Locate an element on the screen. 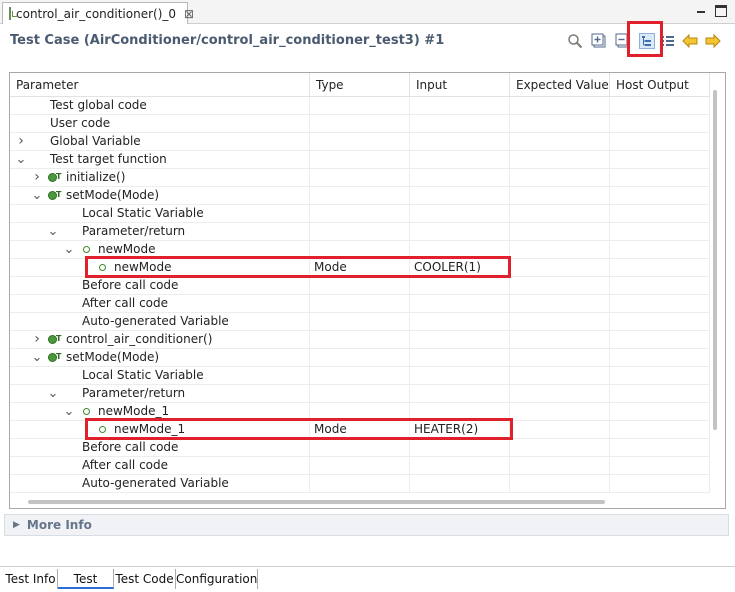  vertical-scrollbar is located at coordinates (715, 260).